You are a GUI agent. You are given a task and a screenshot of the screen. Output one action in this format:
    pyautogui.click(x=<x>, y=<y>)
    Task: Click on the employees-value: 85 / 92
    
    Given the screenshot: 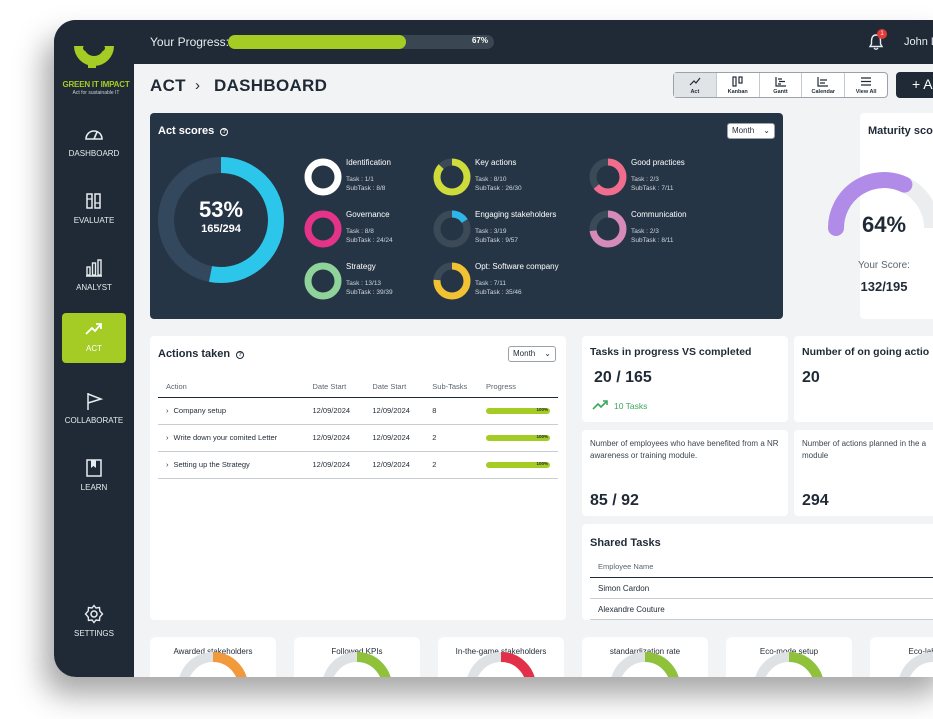 What is the action you would take?
    pyautogui.click(x=614, y=500)
    